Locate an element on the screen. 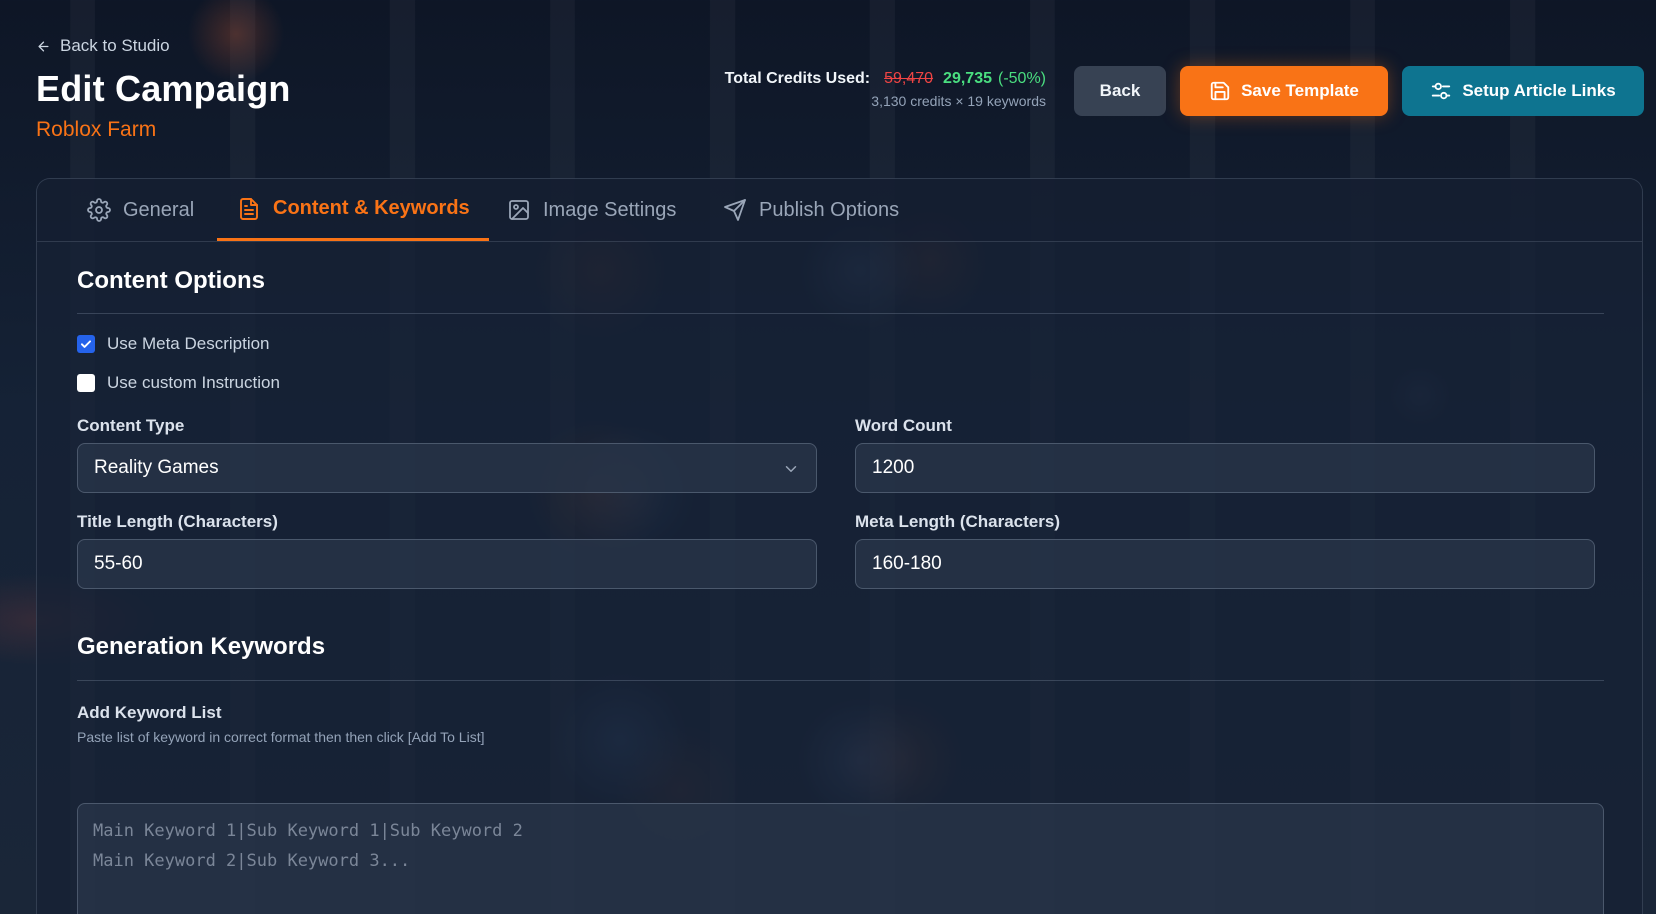  tab-content-keywords: Content & Keywords is located at coordinates (353, 210).